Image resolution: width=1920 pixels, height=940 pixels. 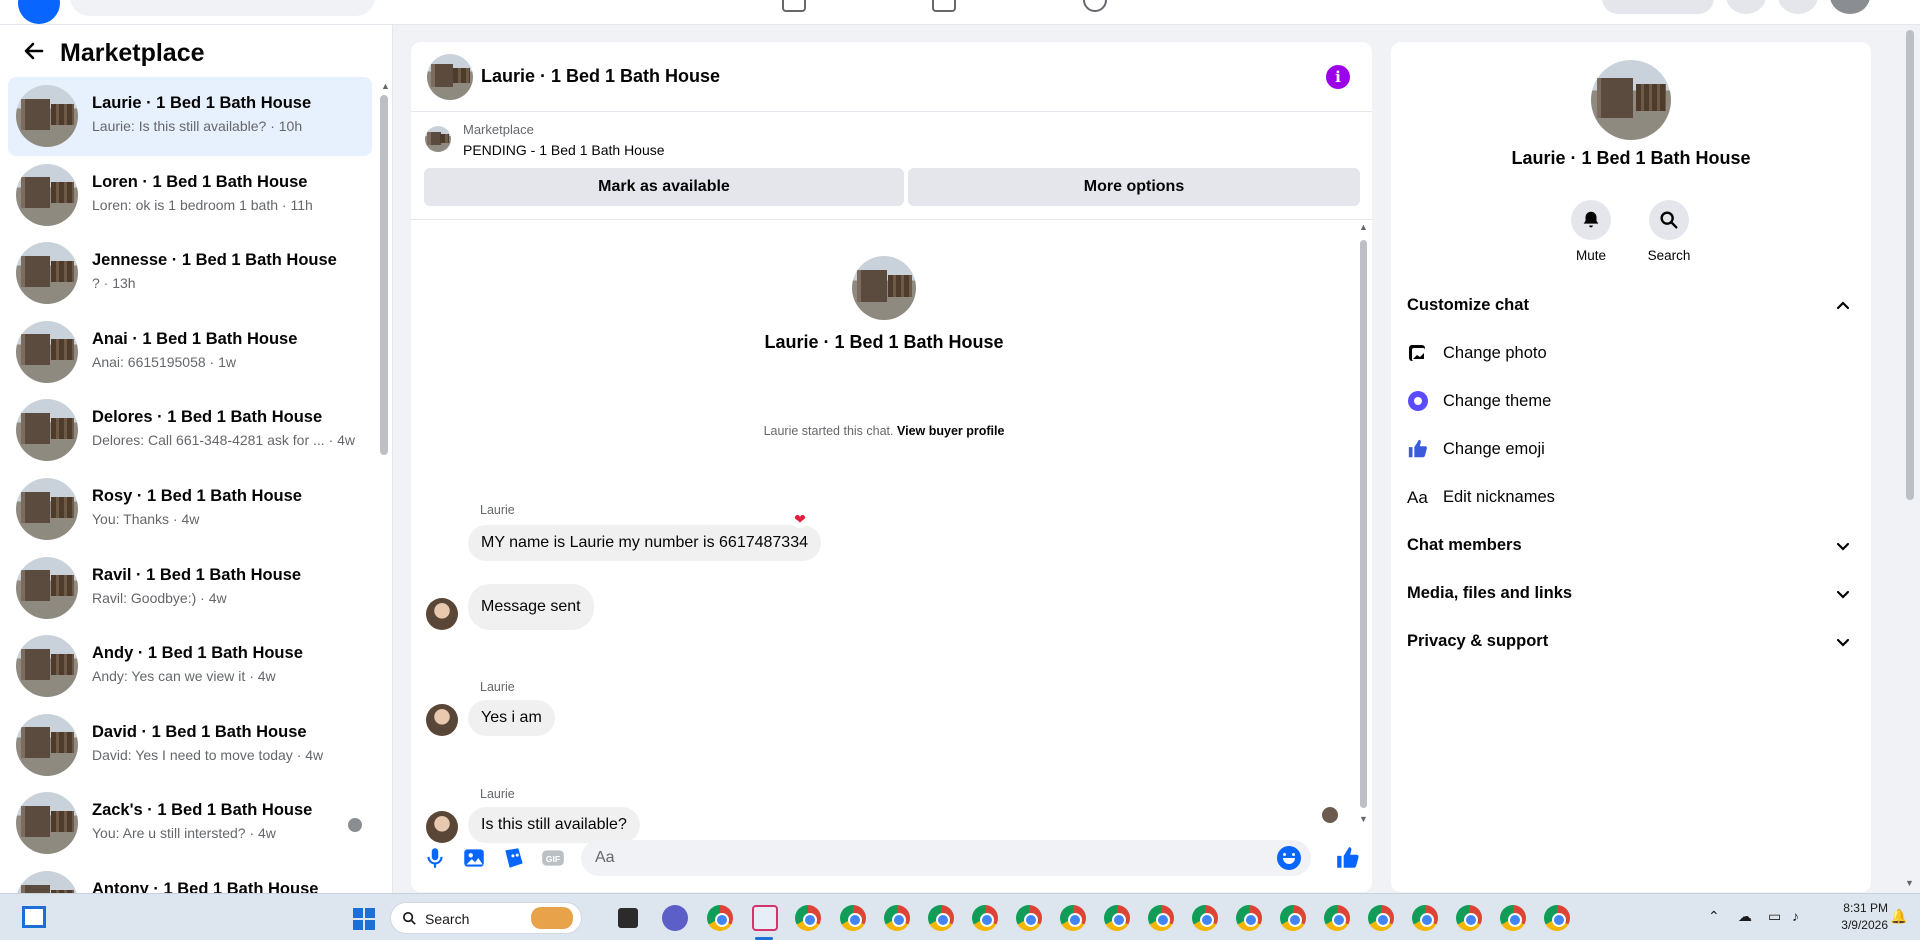 What do you see at coordinates (34, 917) in the screenshot?
I see `widgets-icon` at bounding box center [34, 917].